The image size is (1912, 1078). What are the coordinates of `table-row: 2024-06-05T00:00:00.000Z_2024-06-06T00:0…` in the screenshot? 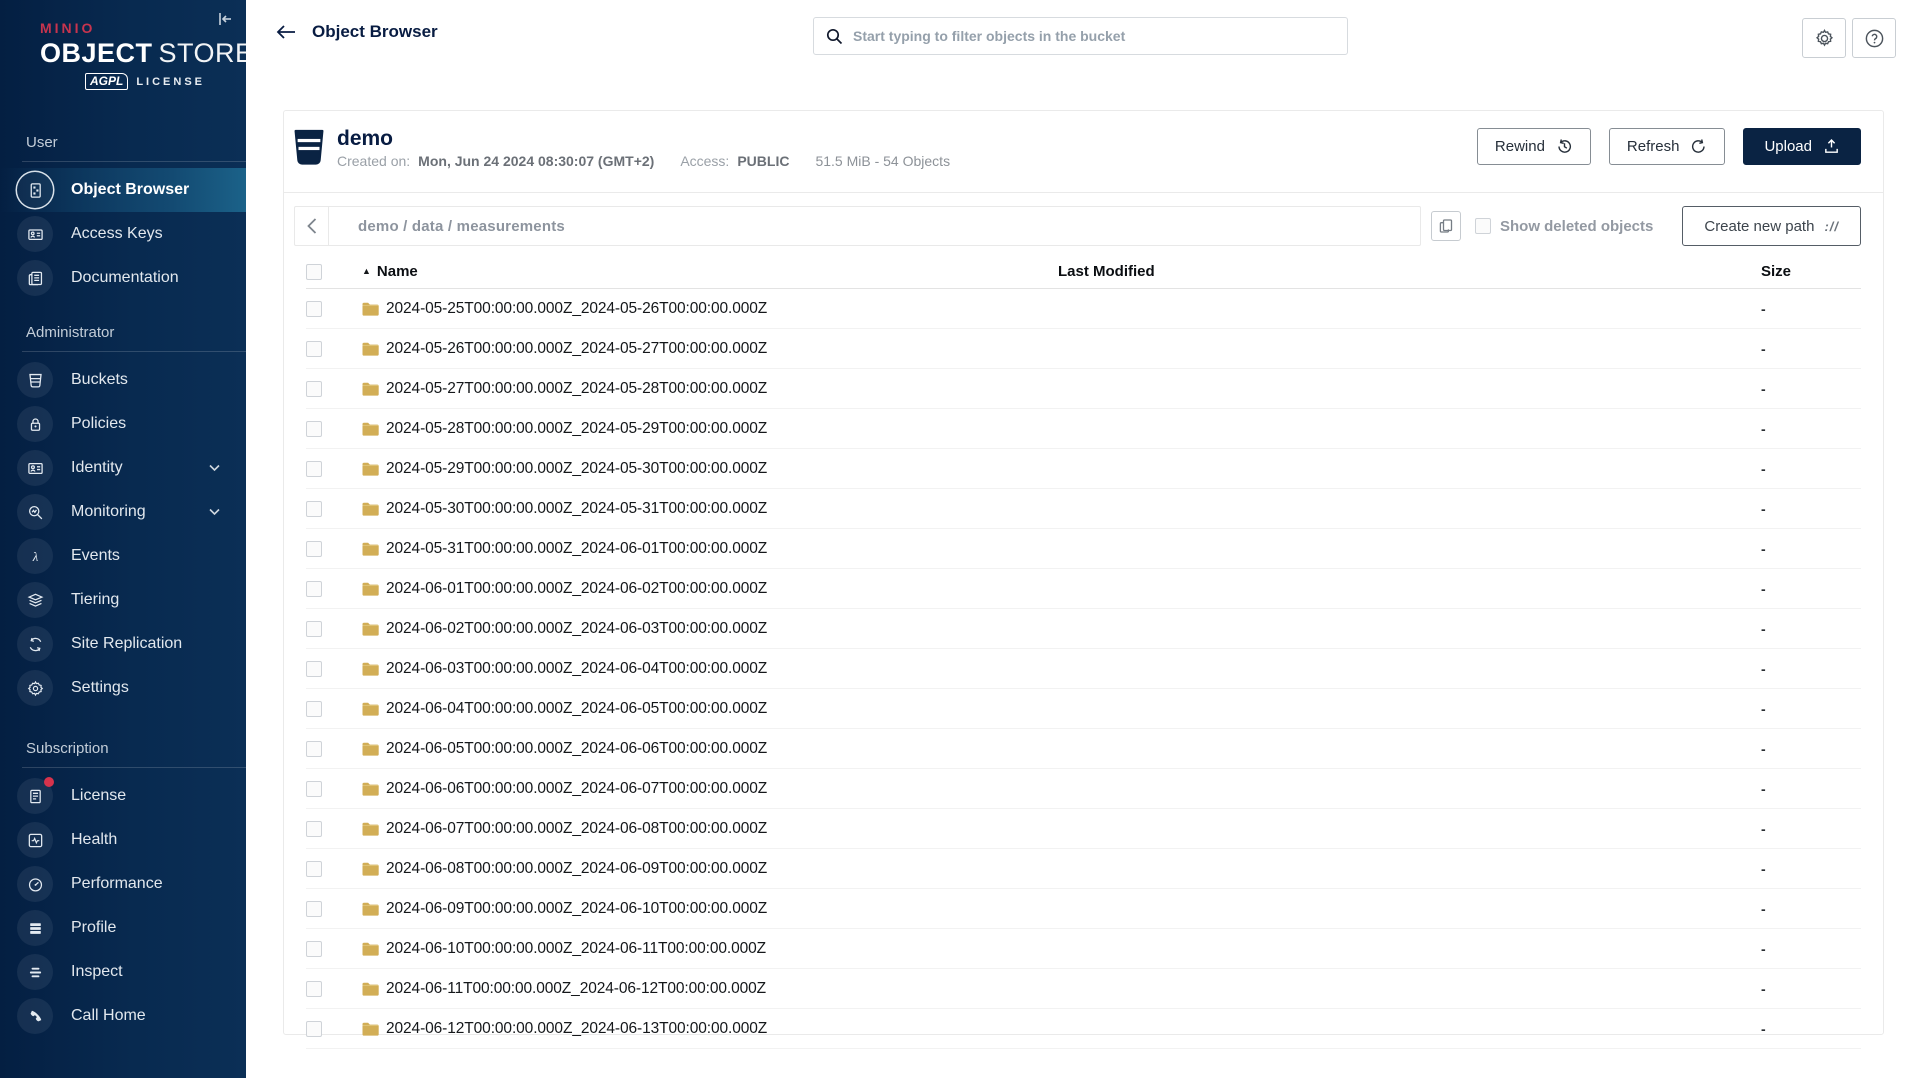 It's located at (1083, 749).